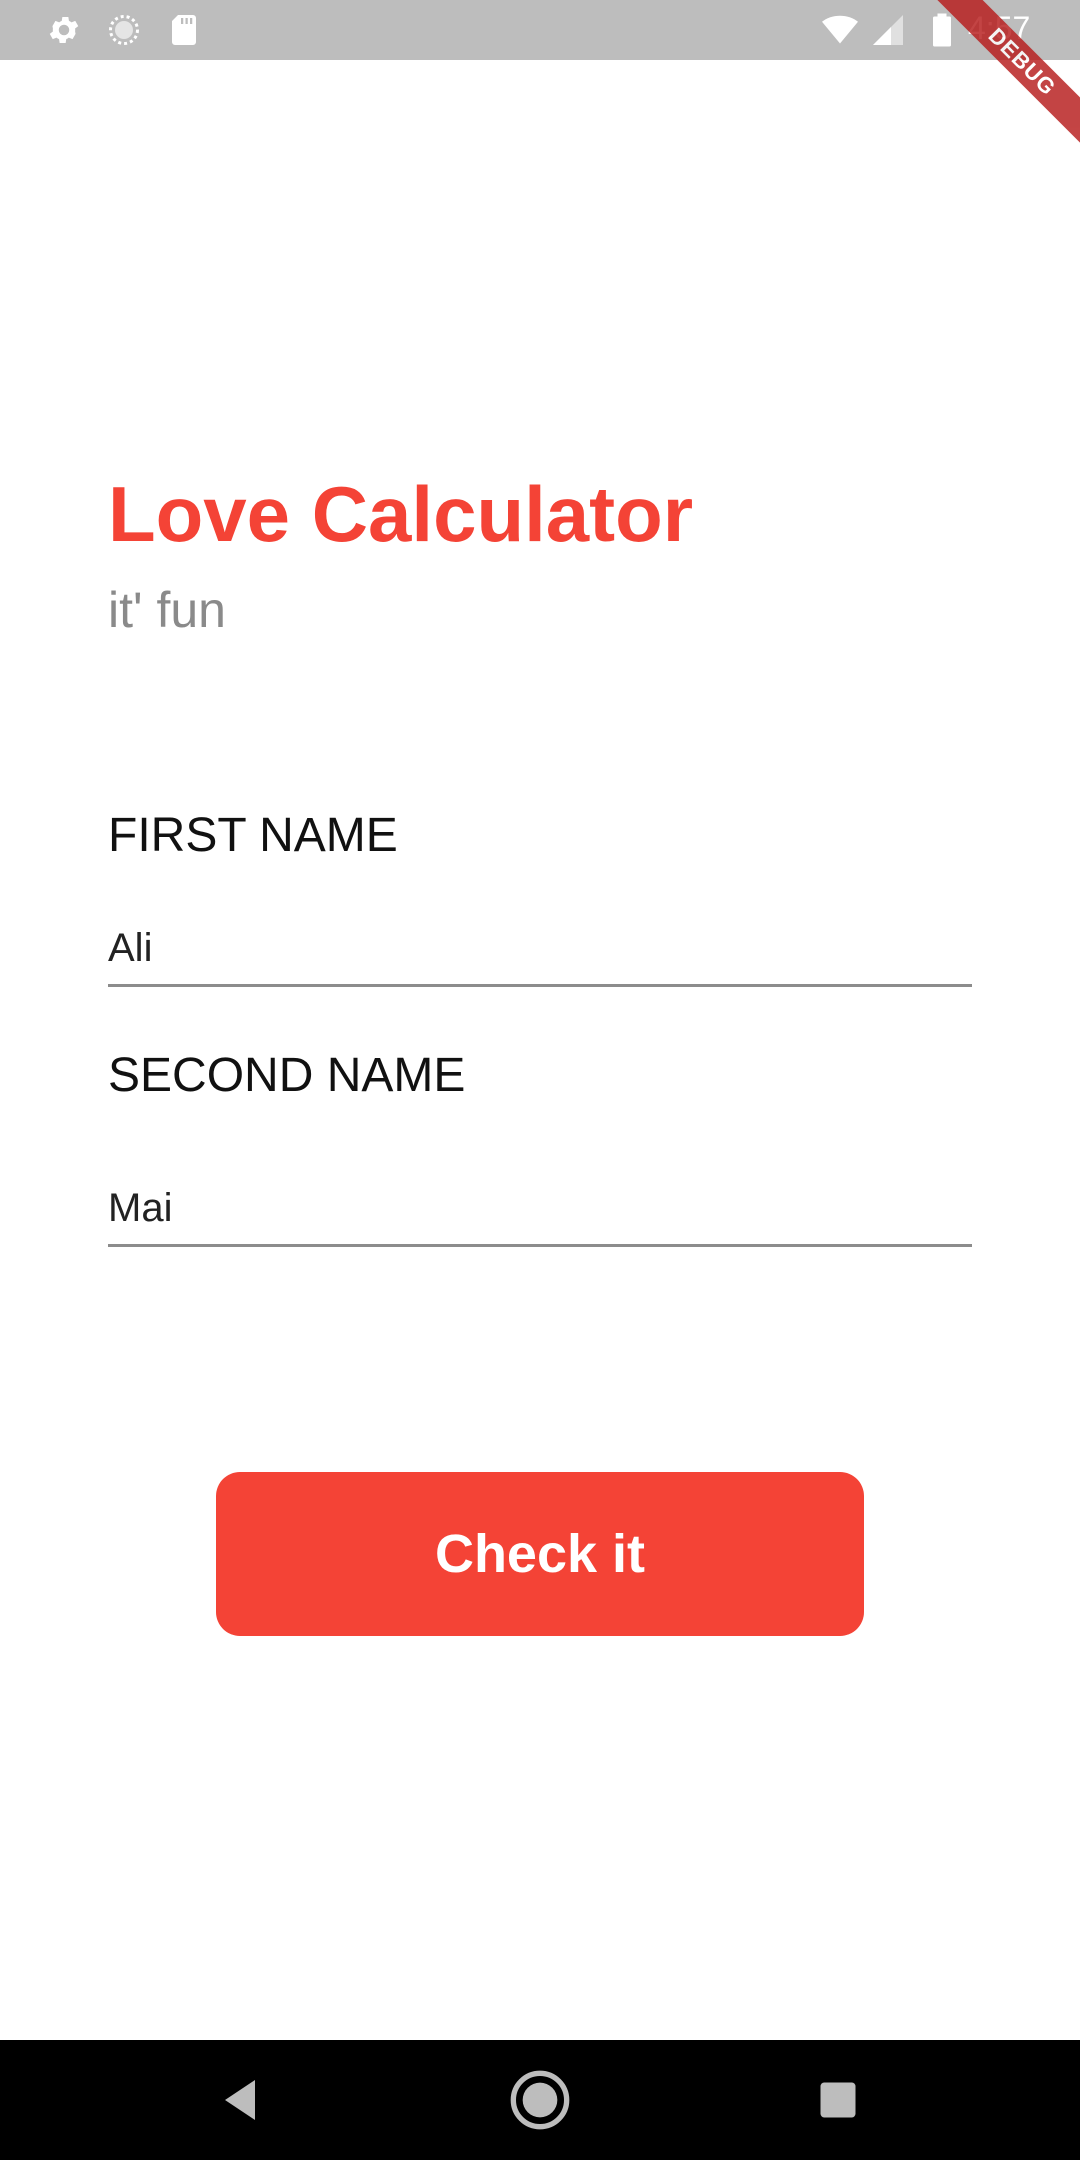 The height and width of the screenshot is (2160, 1080). I want to click on page-subtitle: it' fun, so click(167, 610).